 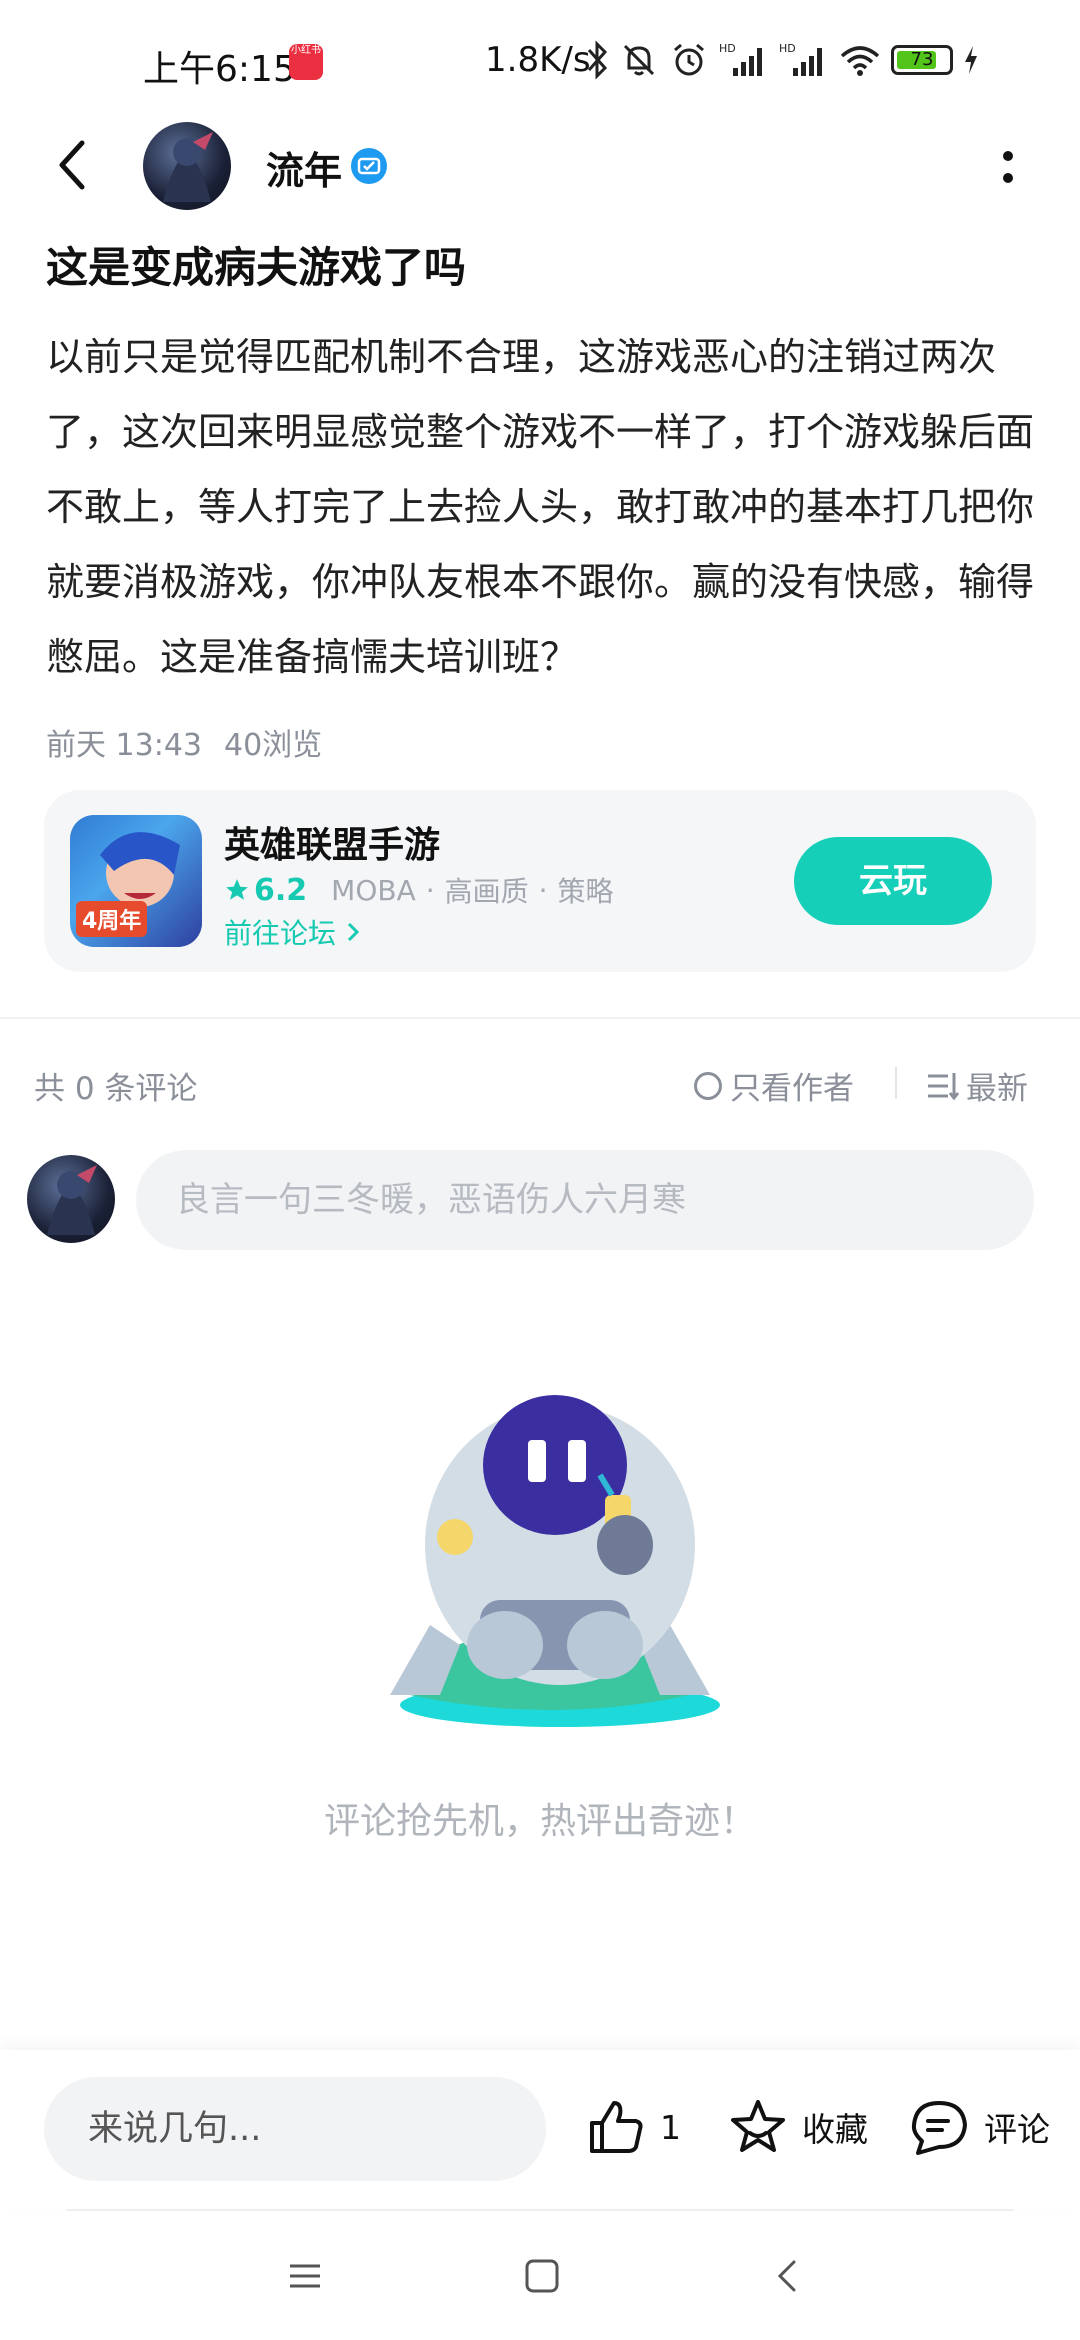 I want to click on thumbs-up-icon, so click(x=616, y=2127).